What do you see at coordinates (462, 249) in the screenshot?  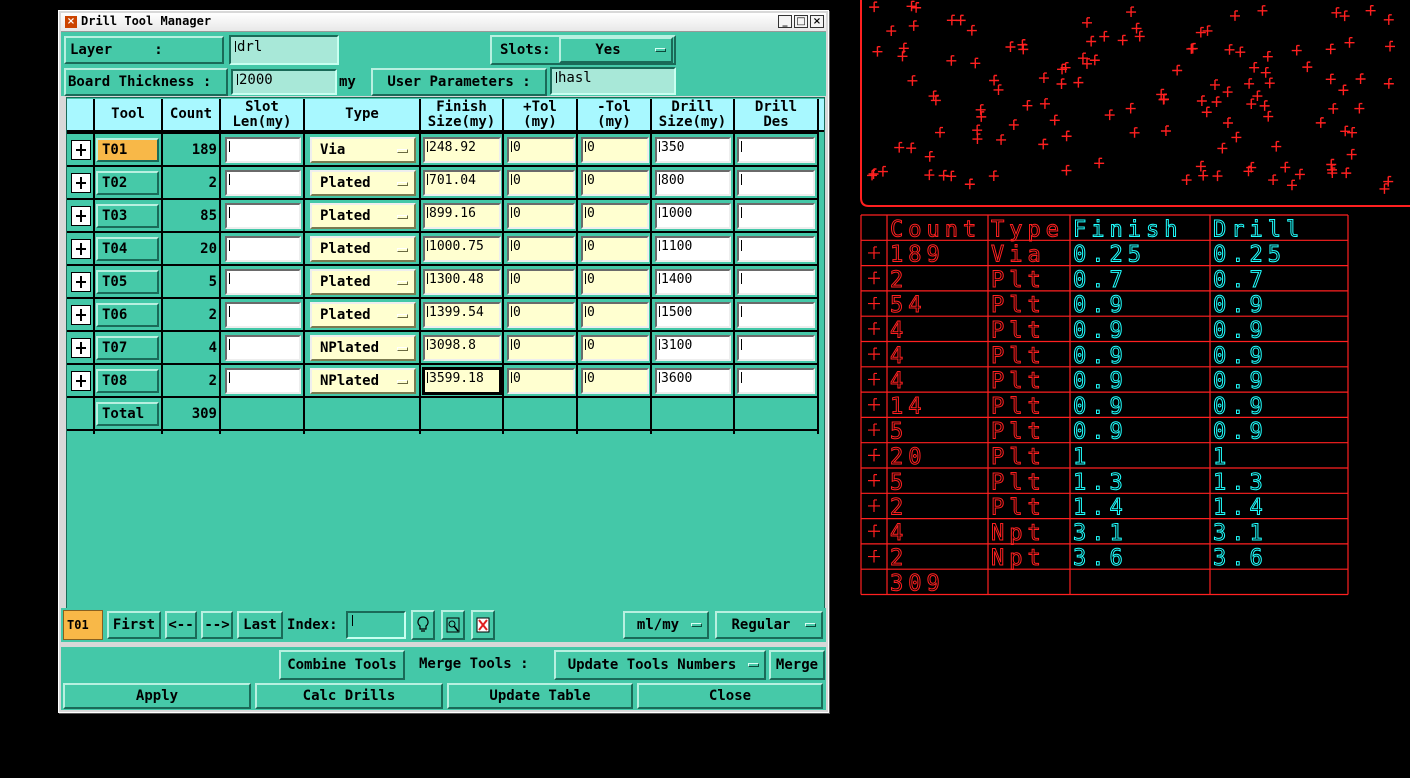 I see `finish-size-field: 1000.75` at bounding box center [462, 249].